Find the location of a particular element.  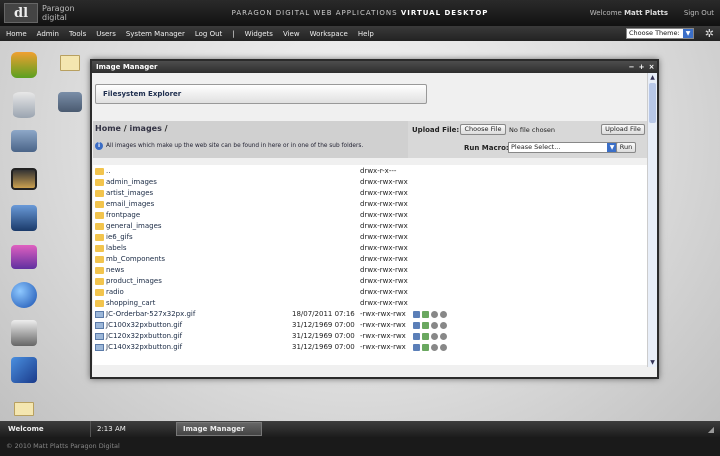

menu-admin: Admin is located at coordinates (48, 34).